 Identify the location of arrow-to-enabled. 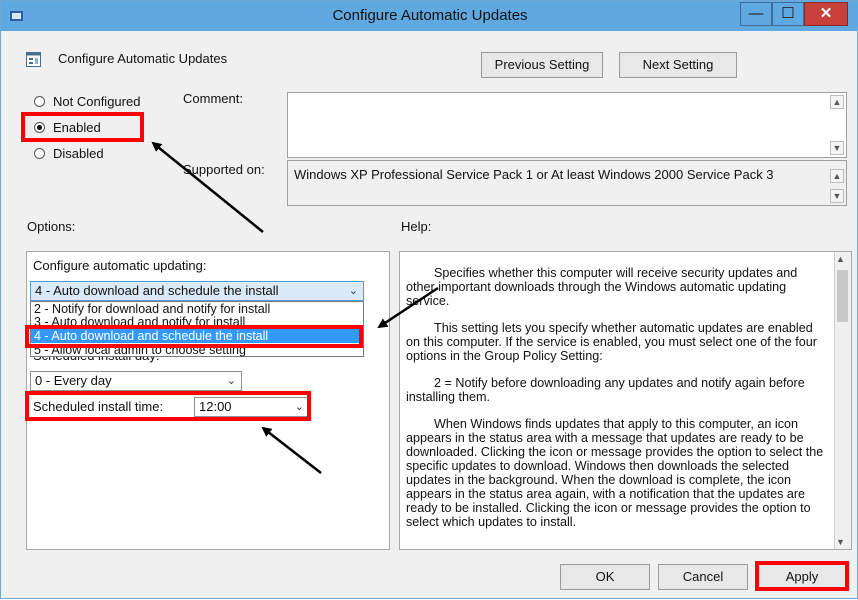
(207, 187).